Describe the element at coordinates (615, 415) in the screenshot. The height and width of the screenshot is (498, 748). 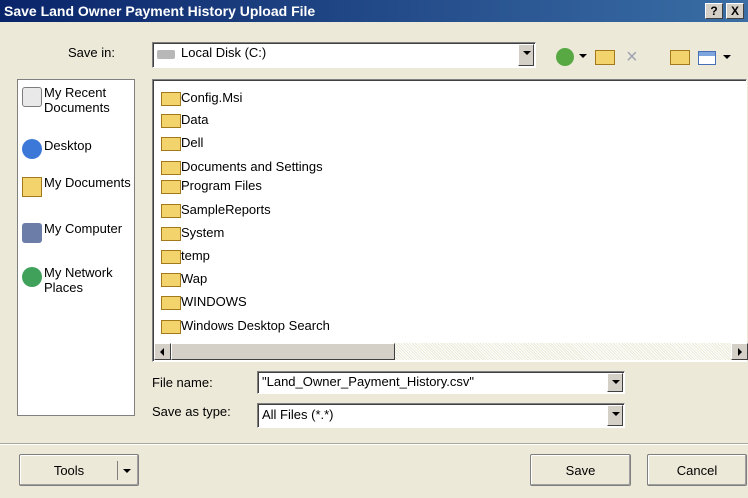
I see `save-as-type-dropdown-arrow-icon` at that location.